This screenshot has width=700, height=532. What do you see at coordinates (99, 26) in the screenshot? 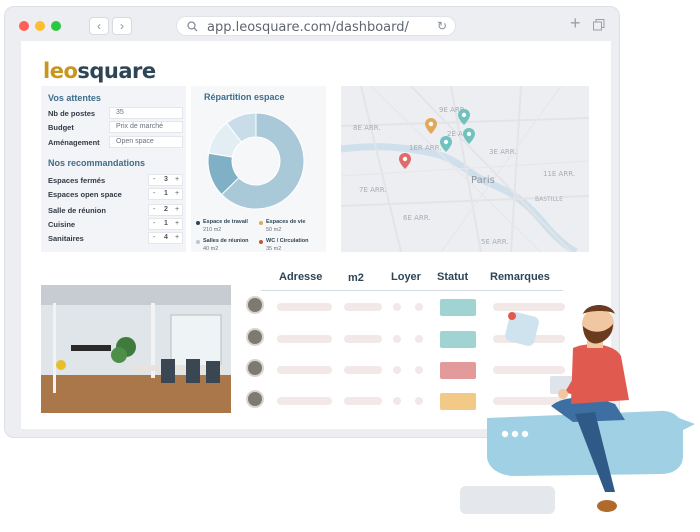
I see `back-button: ‹` at bounding box center [99, 26].